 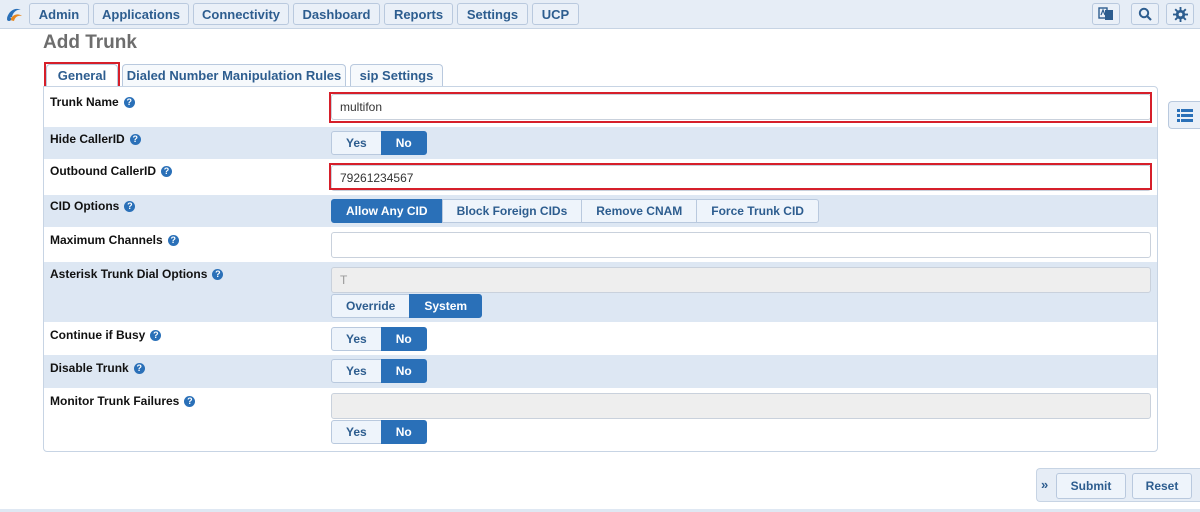 What do you see at coordinates (336, 14) in the screenshot?
I see `nav-dashboard: Dashboard` at bounding box center [336, 14].